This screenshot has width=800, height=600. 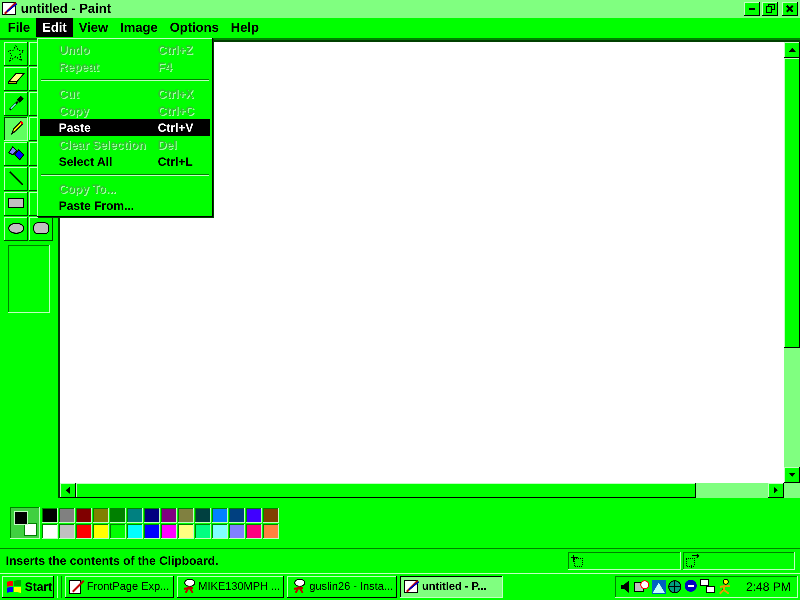 I want to click on rounded-rectangle-icon, so click(x=41, y=229).